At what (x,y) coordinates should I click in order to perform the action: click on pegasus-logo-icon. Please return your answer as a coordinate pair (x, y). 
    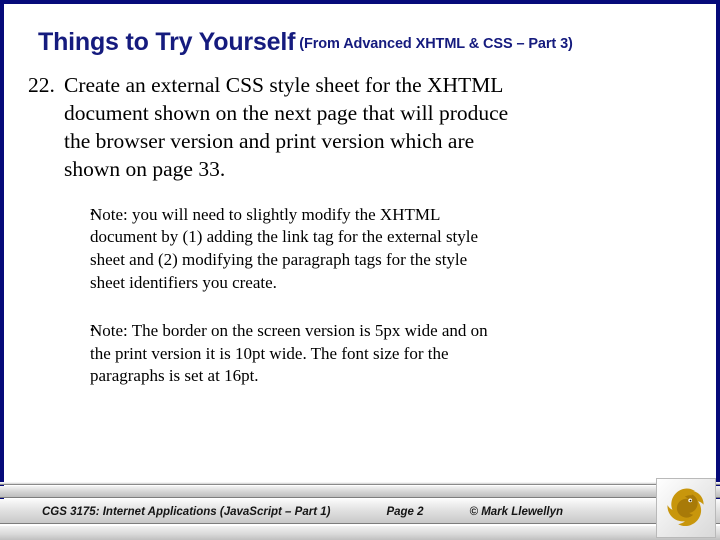
    Looking at the image, I should click on (685, 507).